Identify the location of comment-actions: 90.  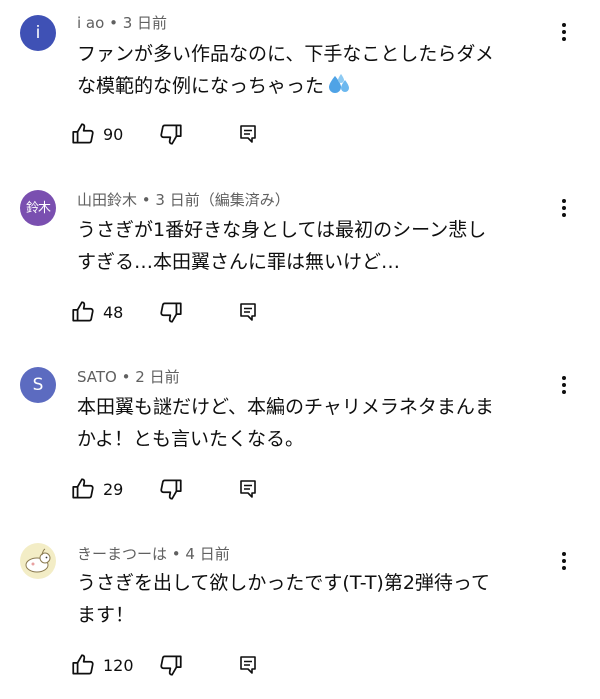
(180, 134).